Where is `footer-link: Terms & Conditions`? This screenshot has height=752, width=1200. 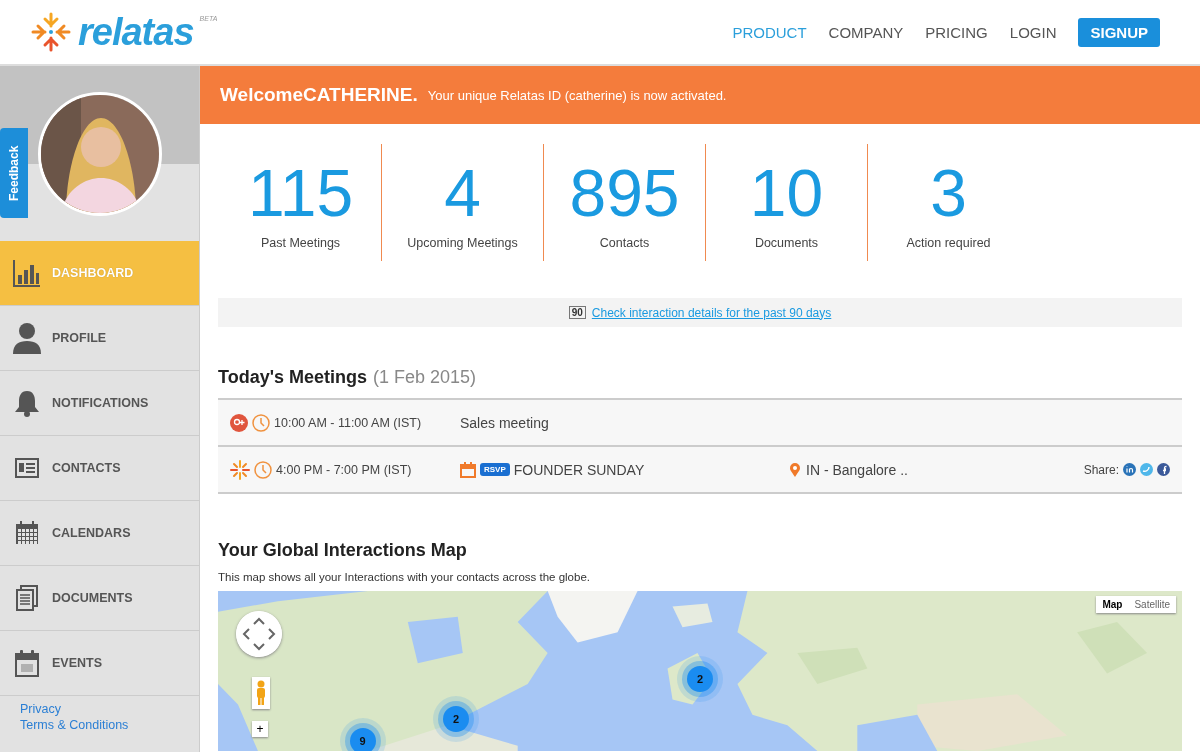 footer-link: Terms & Conditions is located at coordinates (99, 725).